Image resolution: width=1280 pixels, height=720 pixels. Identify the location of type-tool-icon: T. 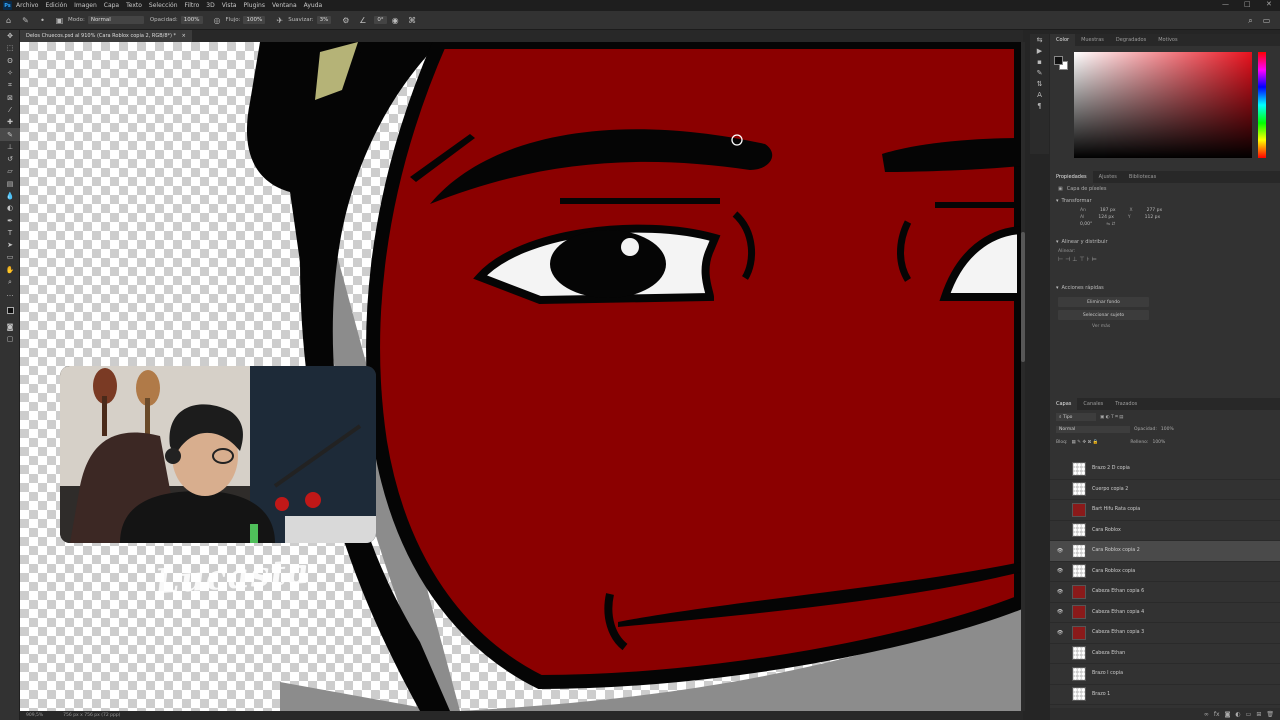
(10, 233).